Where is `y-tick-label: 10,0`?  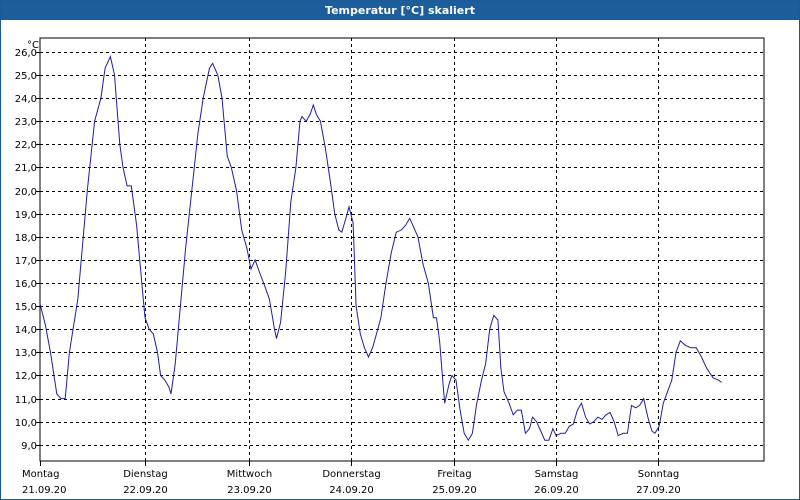
y-tick-label: 10,0 is located at coordinates (26, 423).